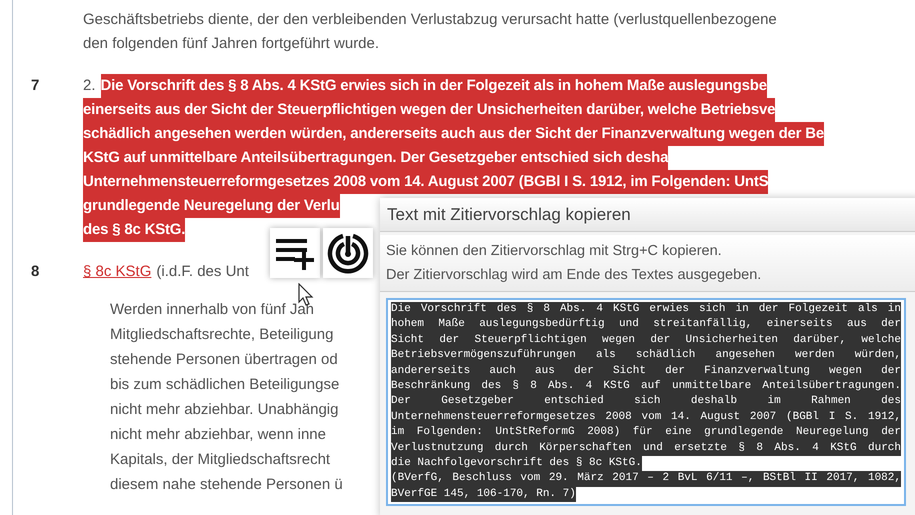 This screenshot has height=515, width=915. Describe the element at coordinates (218, 435) in the screenshot. I see `body-text-line: nicht mehr abziehbar, wenn inne` at that location.